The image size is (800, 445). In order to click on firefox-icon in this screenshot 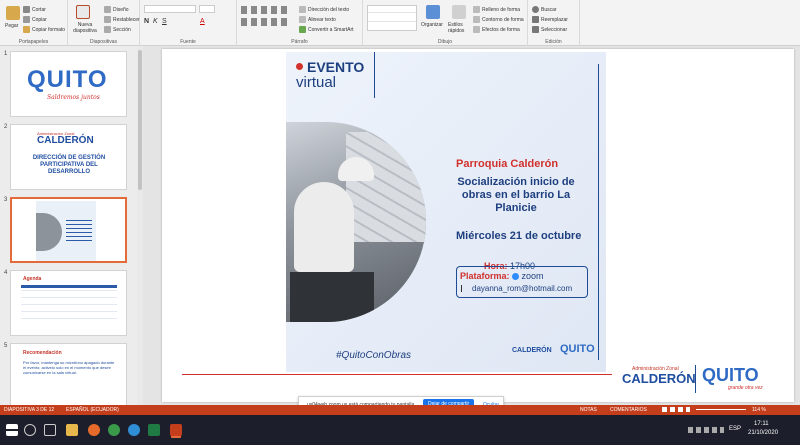, I will do `click(94, 430)`.